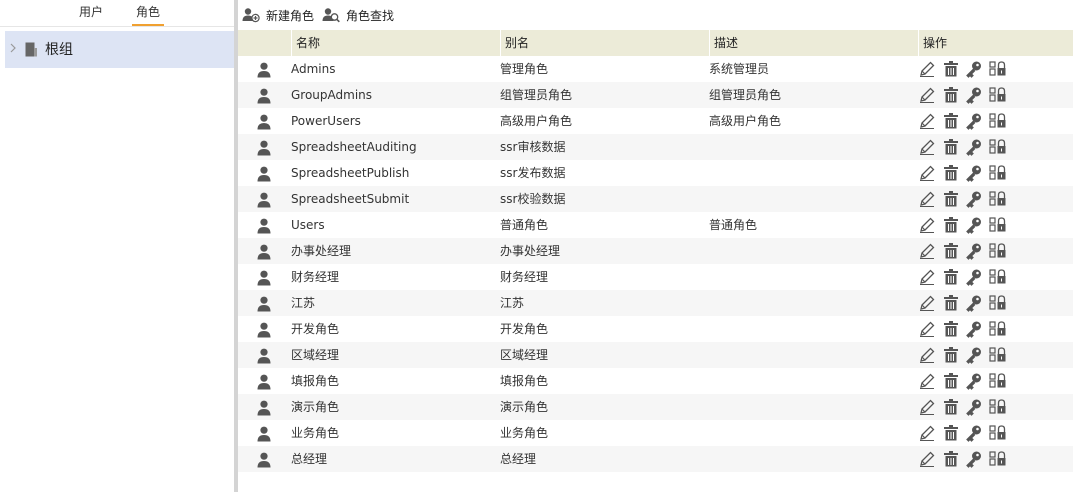 This screenshot has height=492, width=1075. I want to click on new-role-button: 新建角色, so click(287, 16).